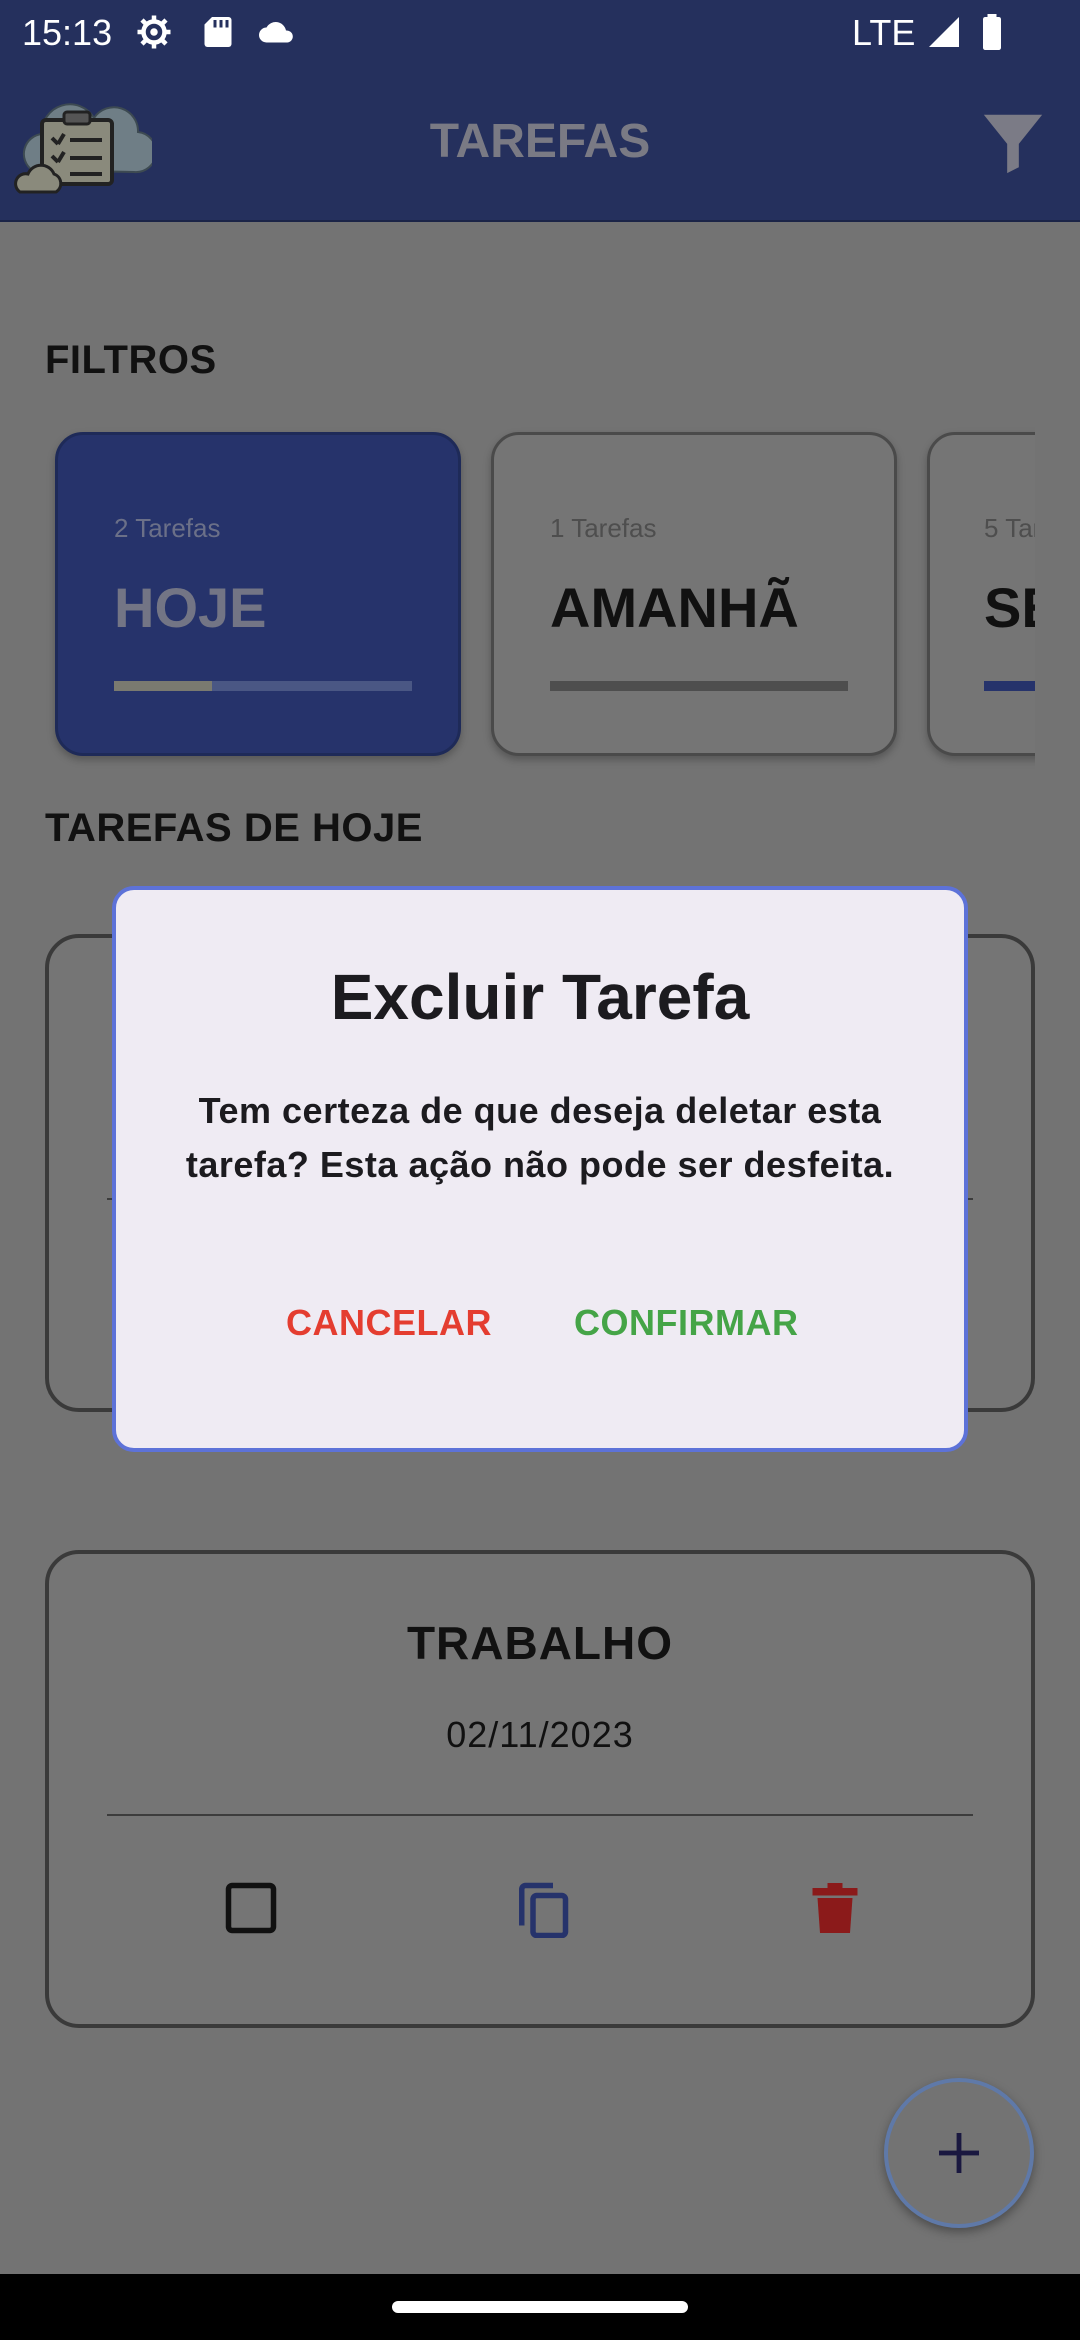 This screenshot has width=1080, height=2340. I want to click on clipboard-cloud-logo, so click(83, 148).